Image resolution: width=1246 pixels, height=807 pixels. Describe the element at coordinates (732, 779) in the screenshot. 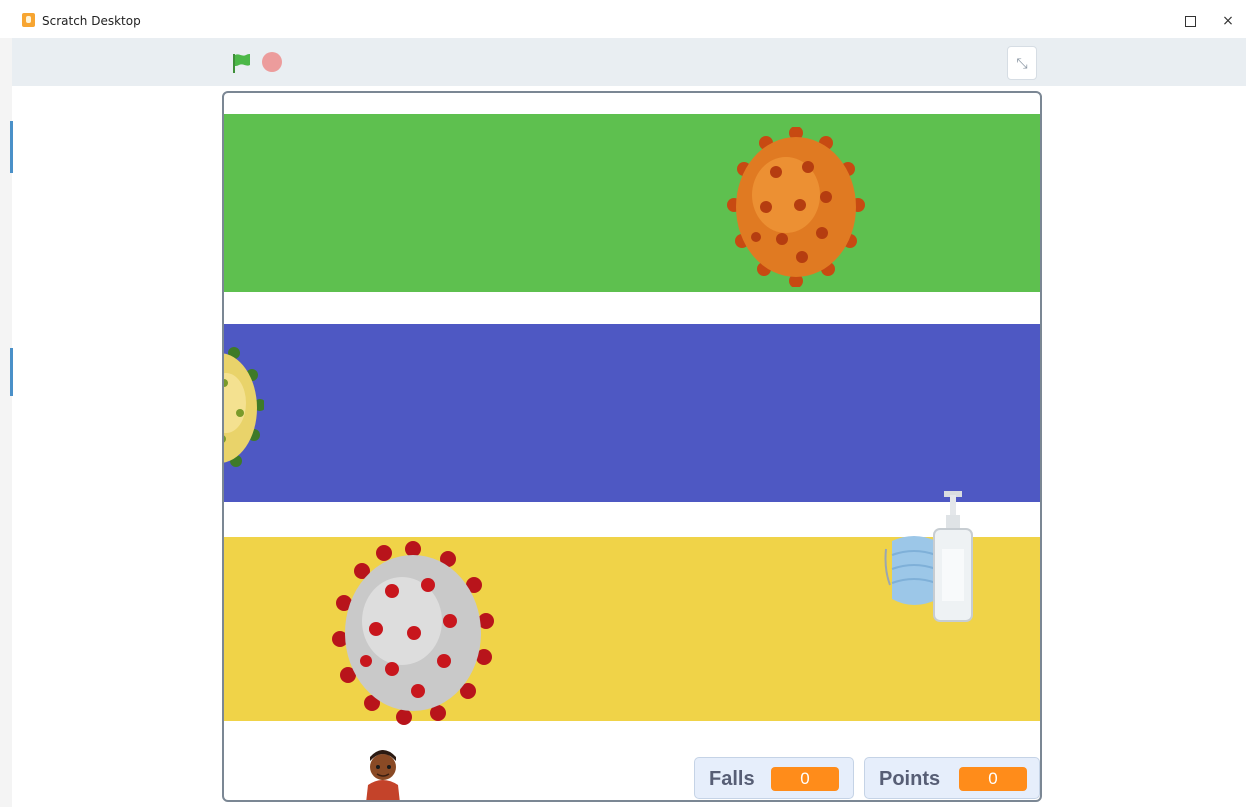

I see `falls-label: Falls` at that location.